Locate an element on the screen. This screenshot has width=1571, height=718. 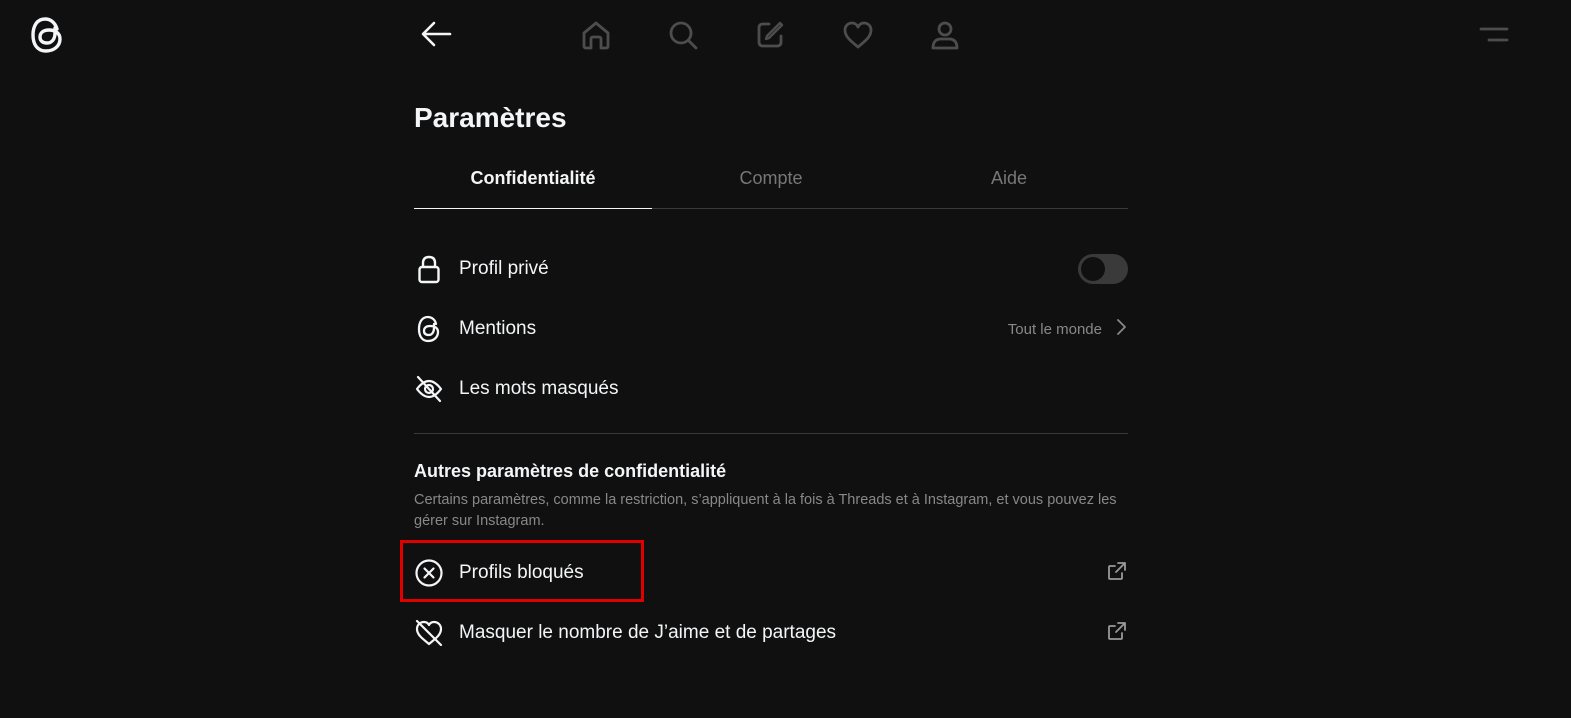
heart-off-icon is located at coordinates (429, 633).